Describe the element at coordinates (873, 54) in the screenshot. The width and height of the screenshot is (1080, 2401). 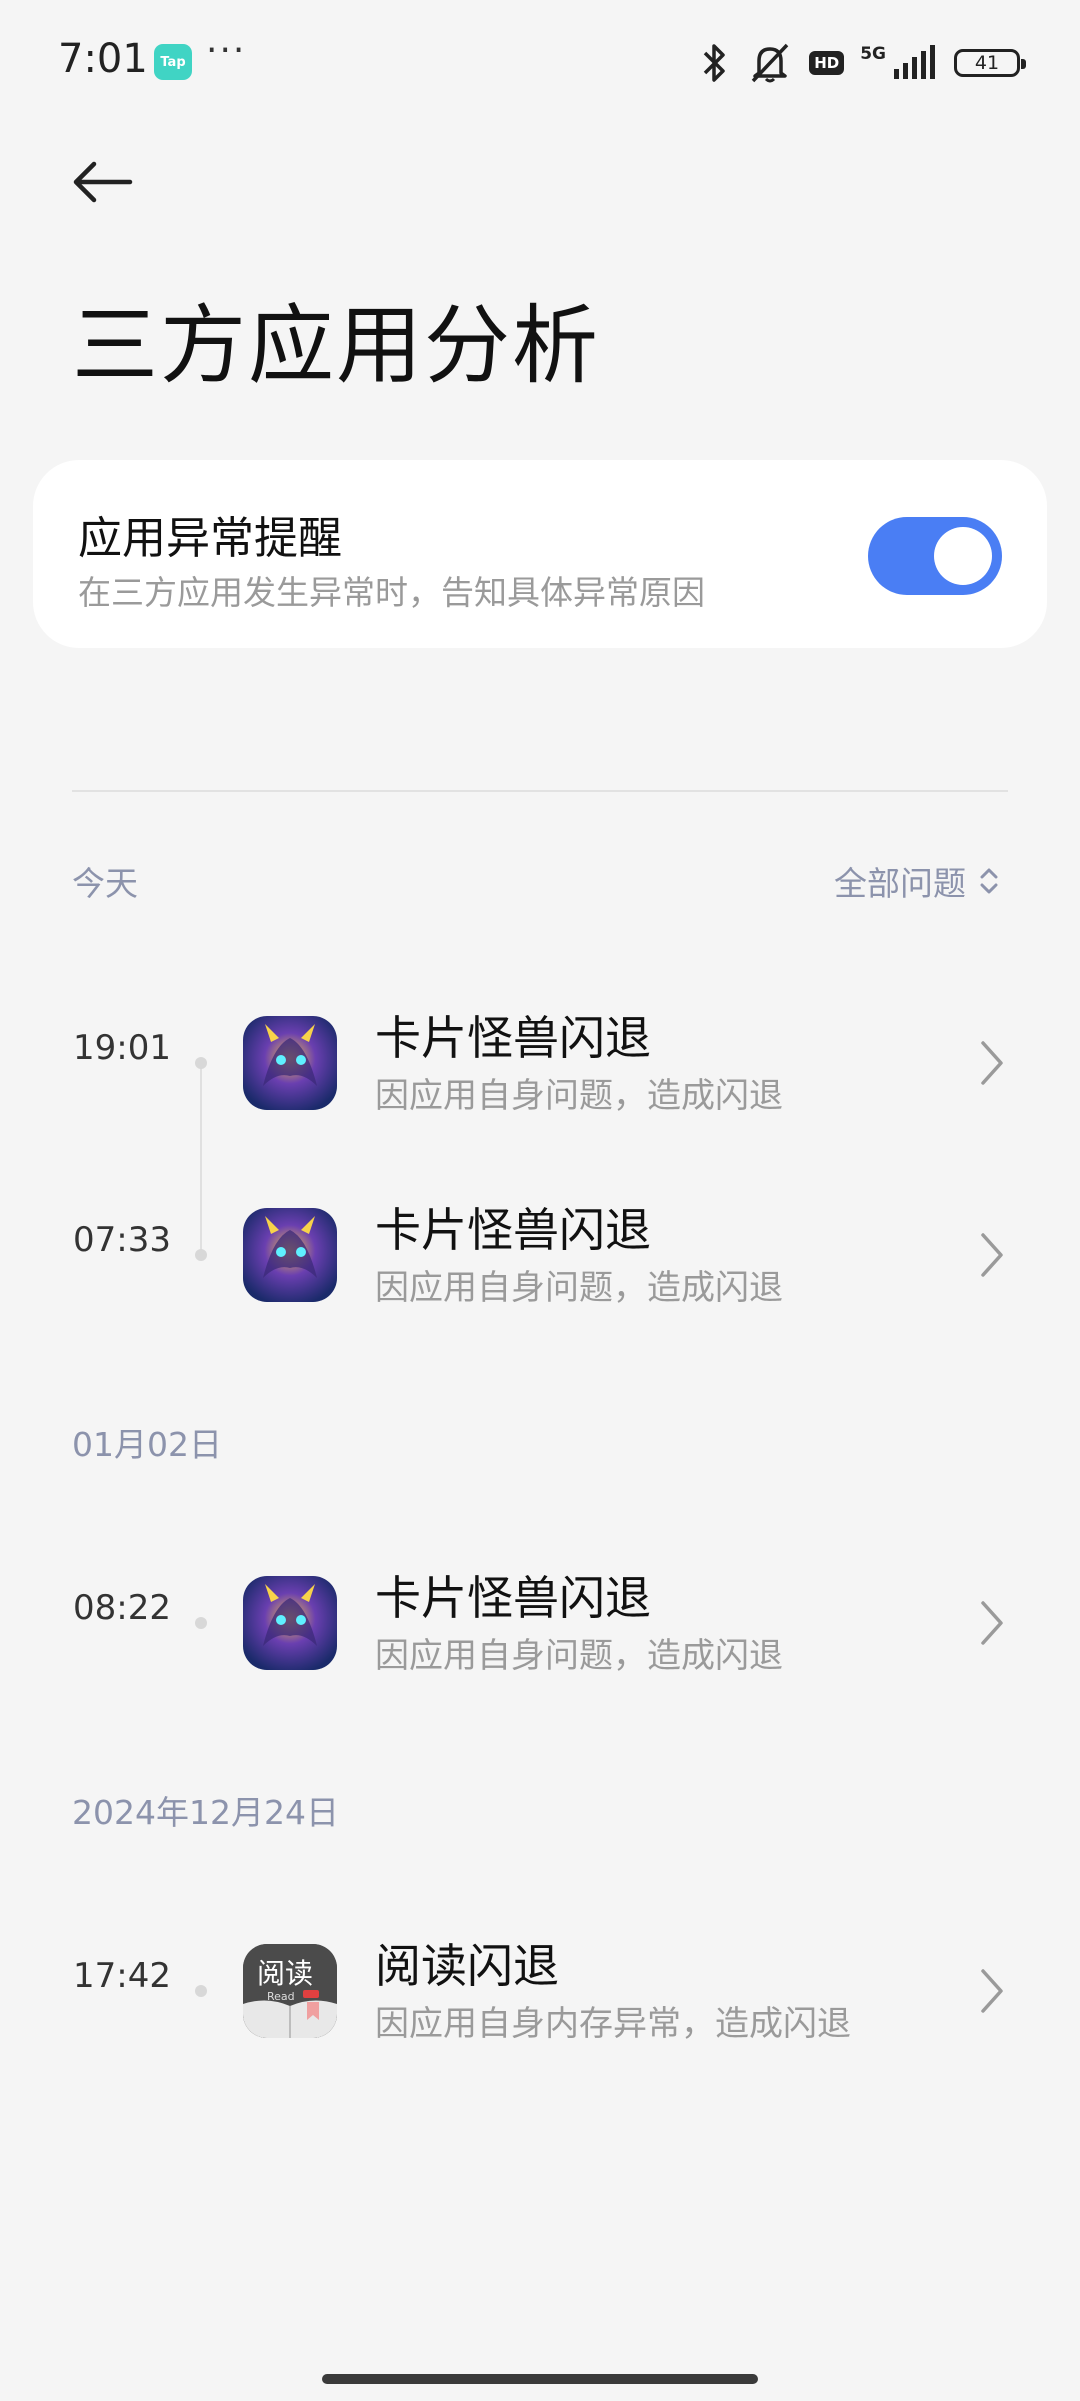
I see `network-type: 5G` at that location.